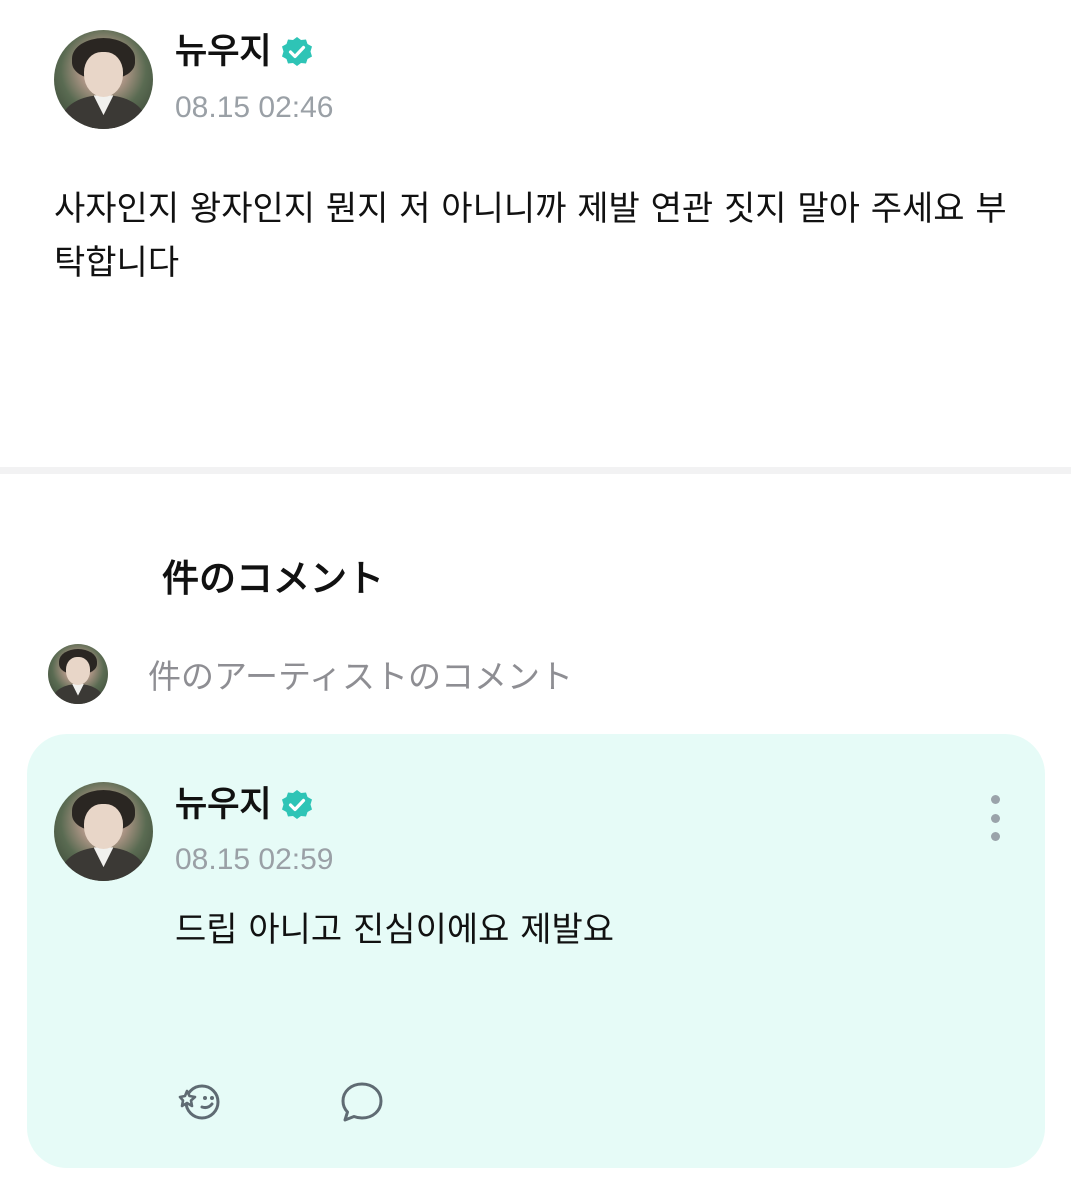  I want to click on post-author-avatar, so click(103, 79).